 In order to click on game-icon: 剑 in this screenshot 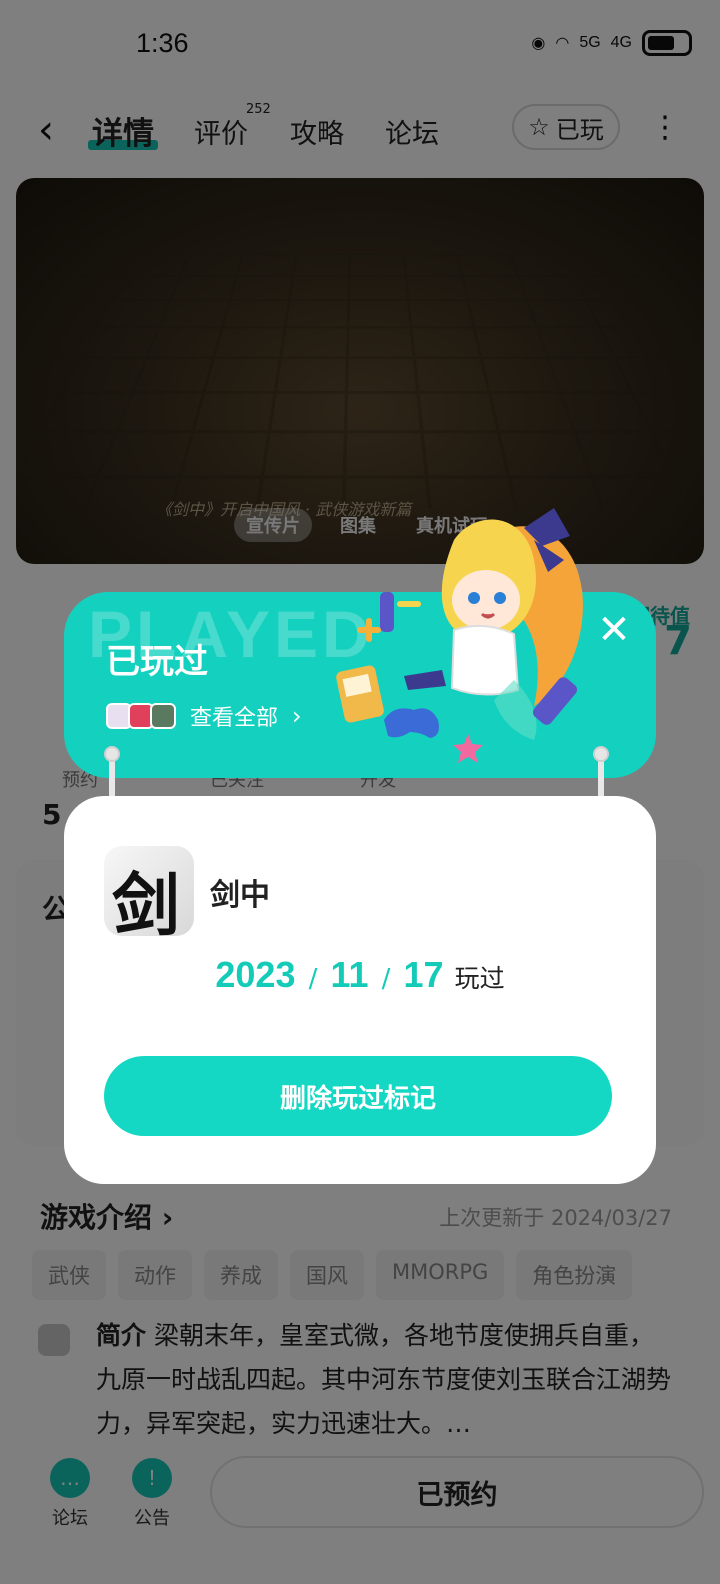, I will do `click(149, 891)`.